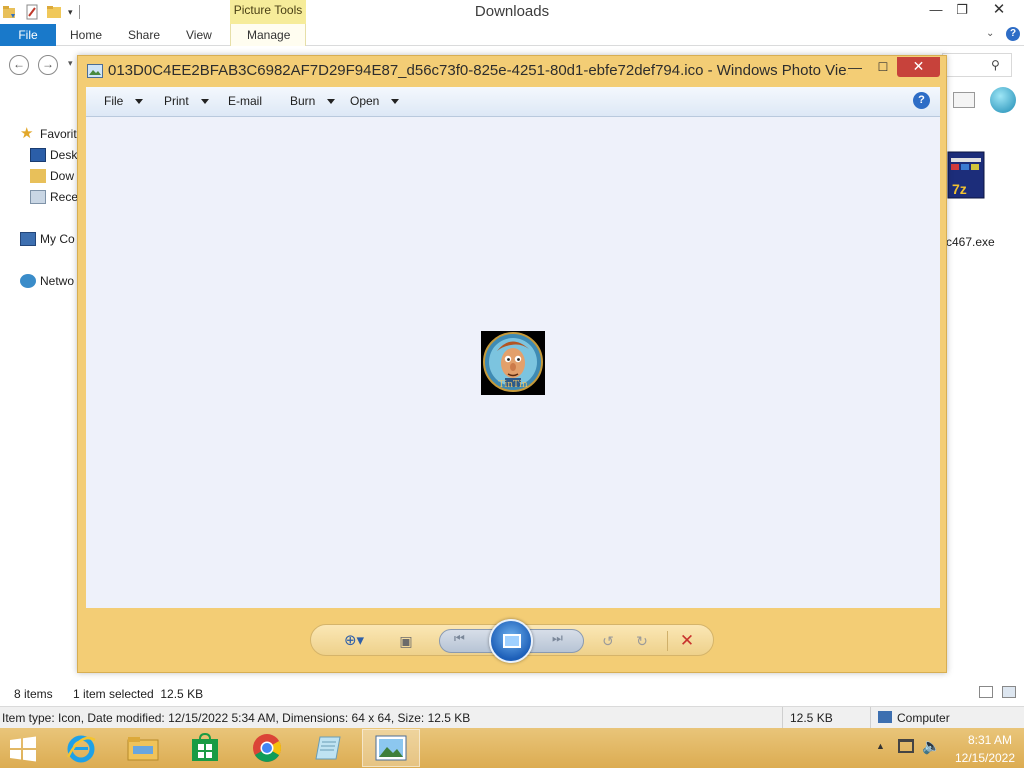  Describe the element at coordinates (557, 638) in the screenshot. I see `next-icon: ⏭` at that location.